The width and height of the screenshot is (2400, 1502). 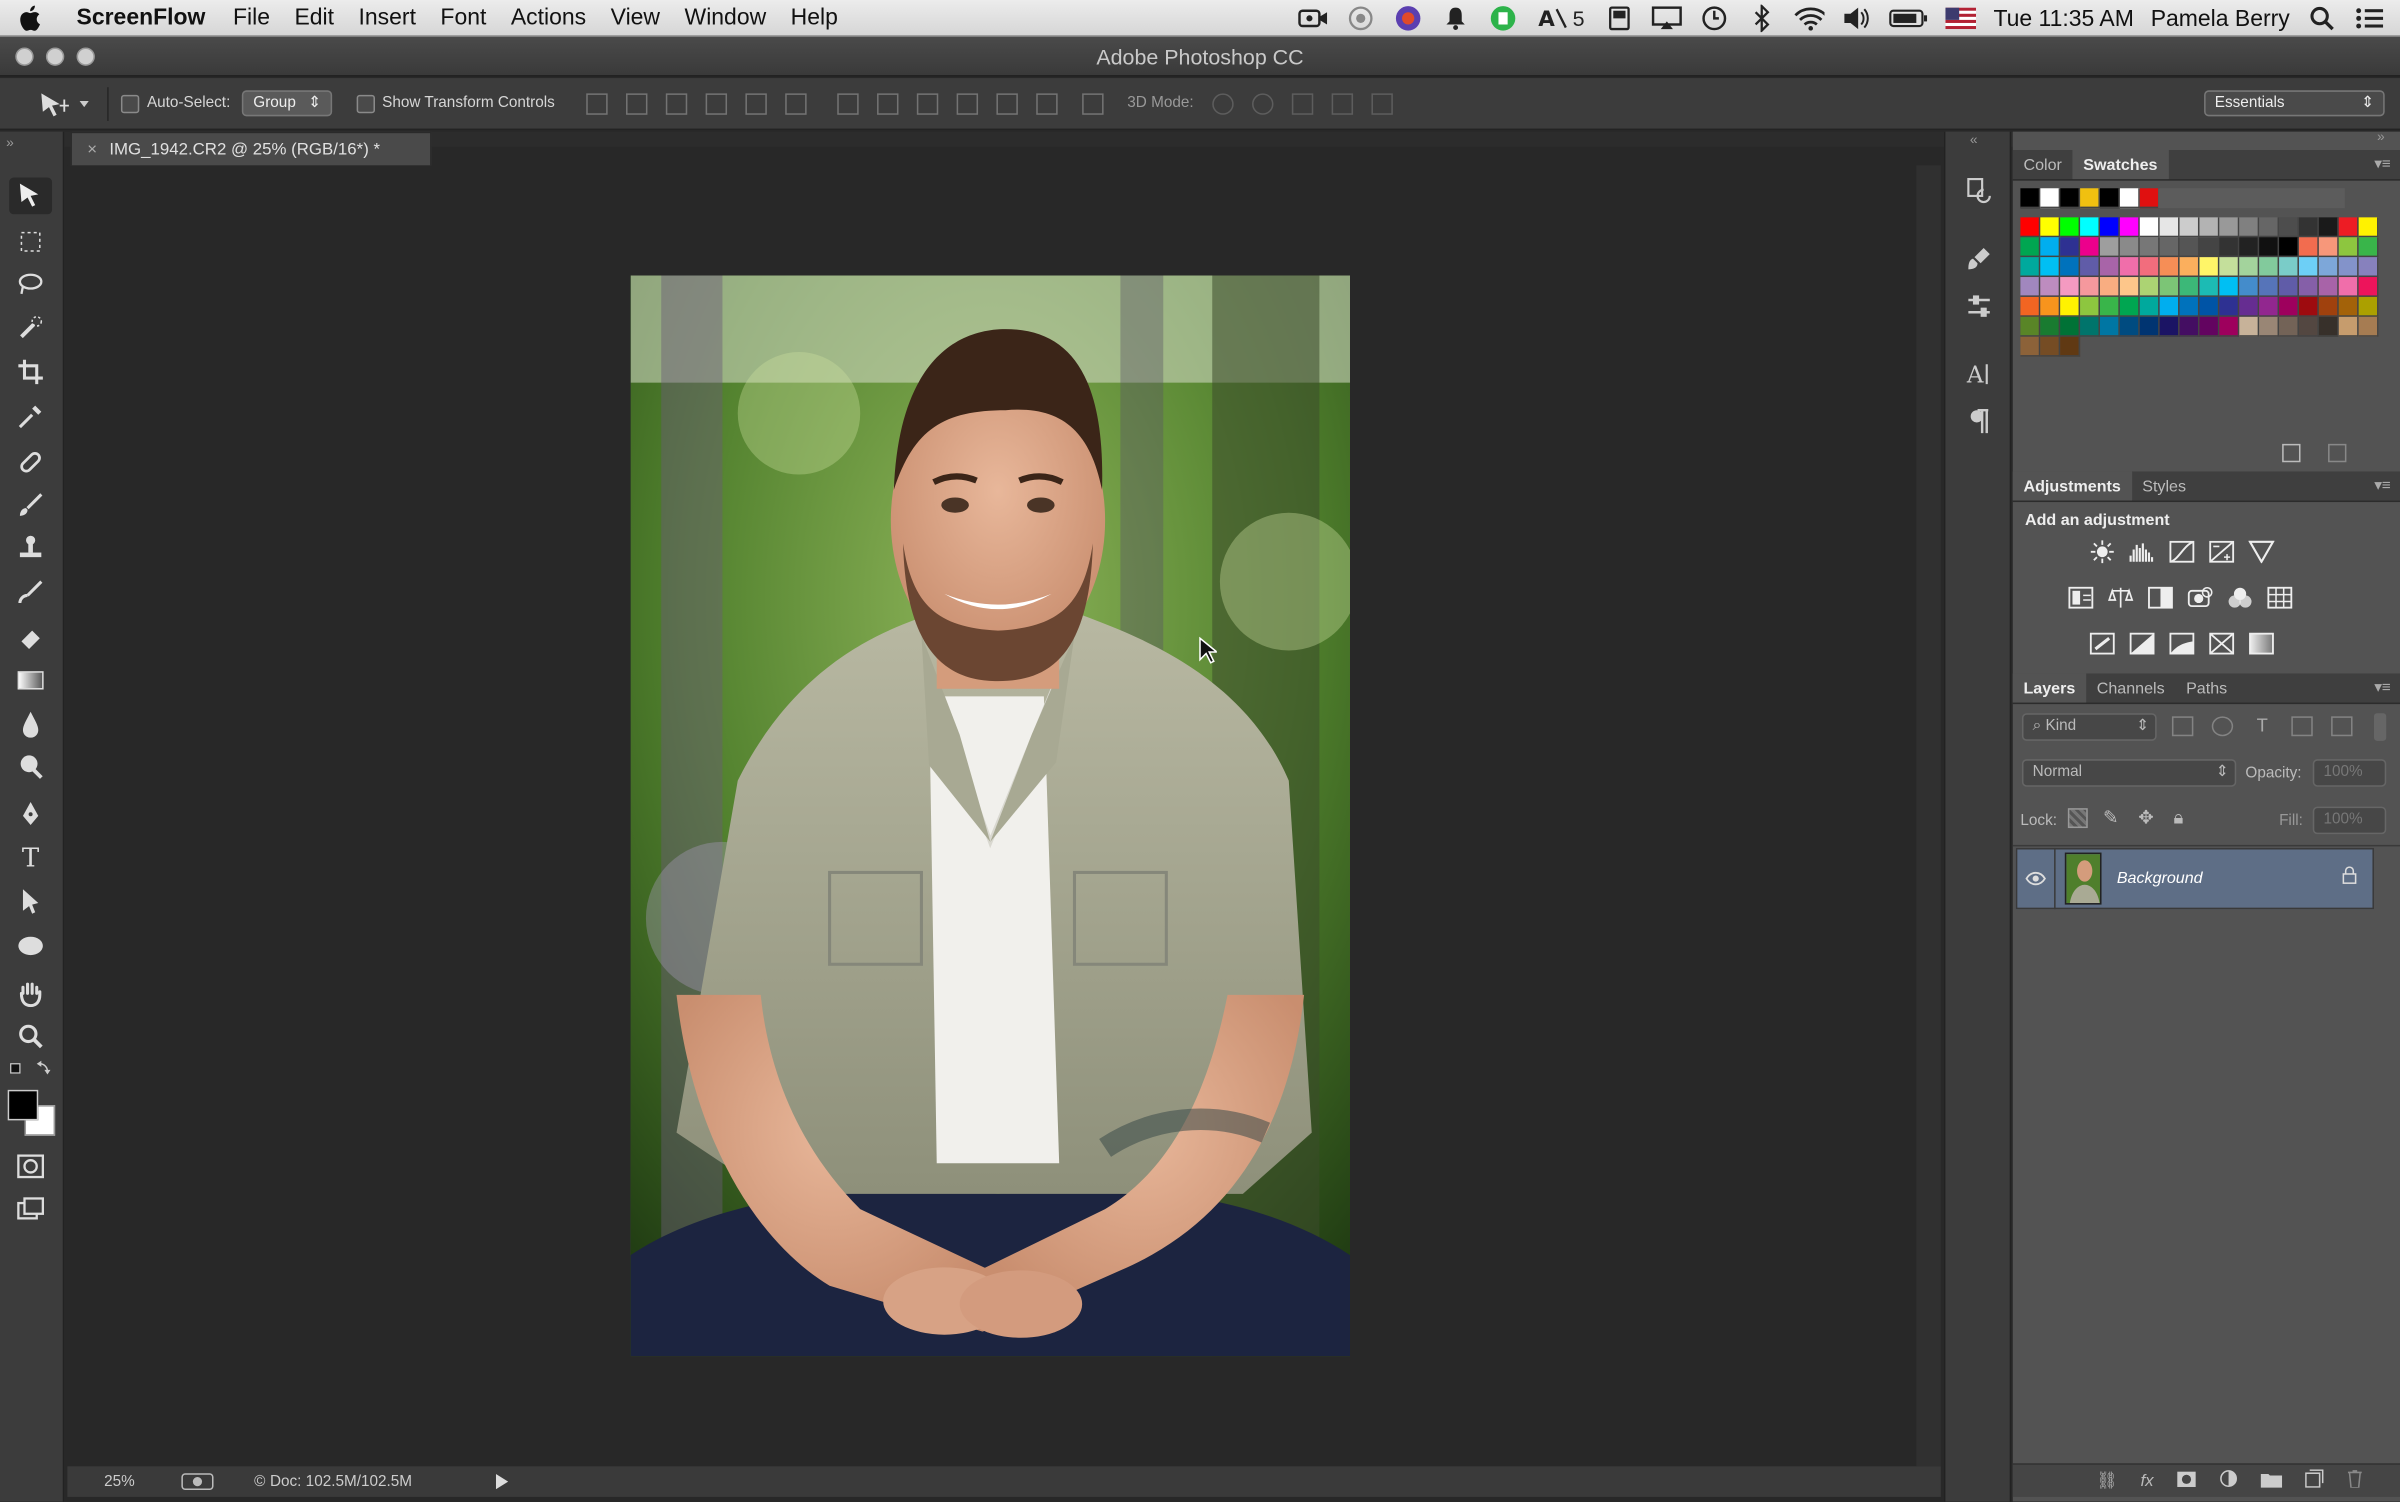 What do you see at coordinates (139, 18) in the screenshot?
I see `app-menu-screenflow: ScreenFlow` at bounding box center [139, 18].